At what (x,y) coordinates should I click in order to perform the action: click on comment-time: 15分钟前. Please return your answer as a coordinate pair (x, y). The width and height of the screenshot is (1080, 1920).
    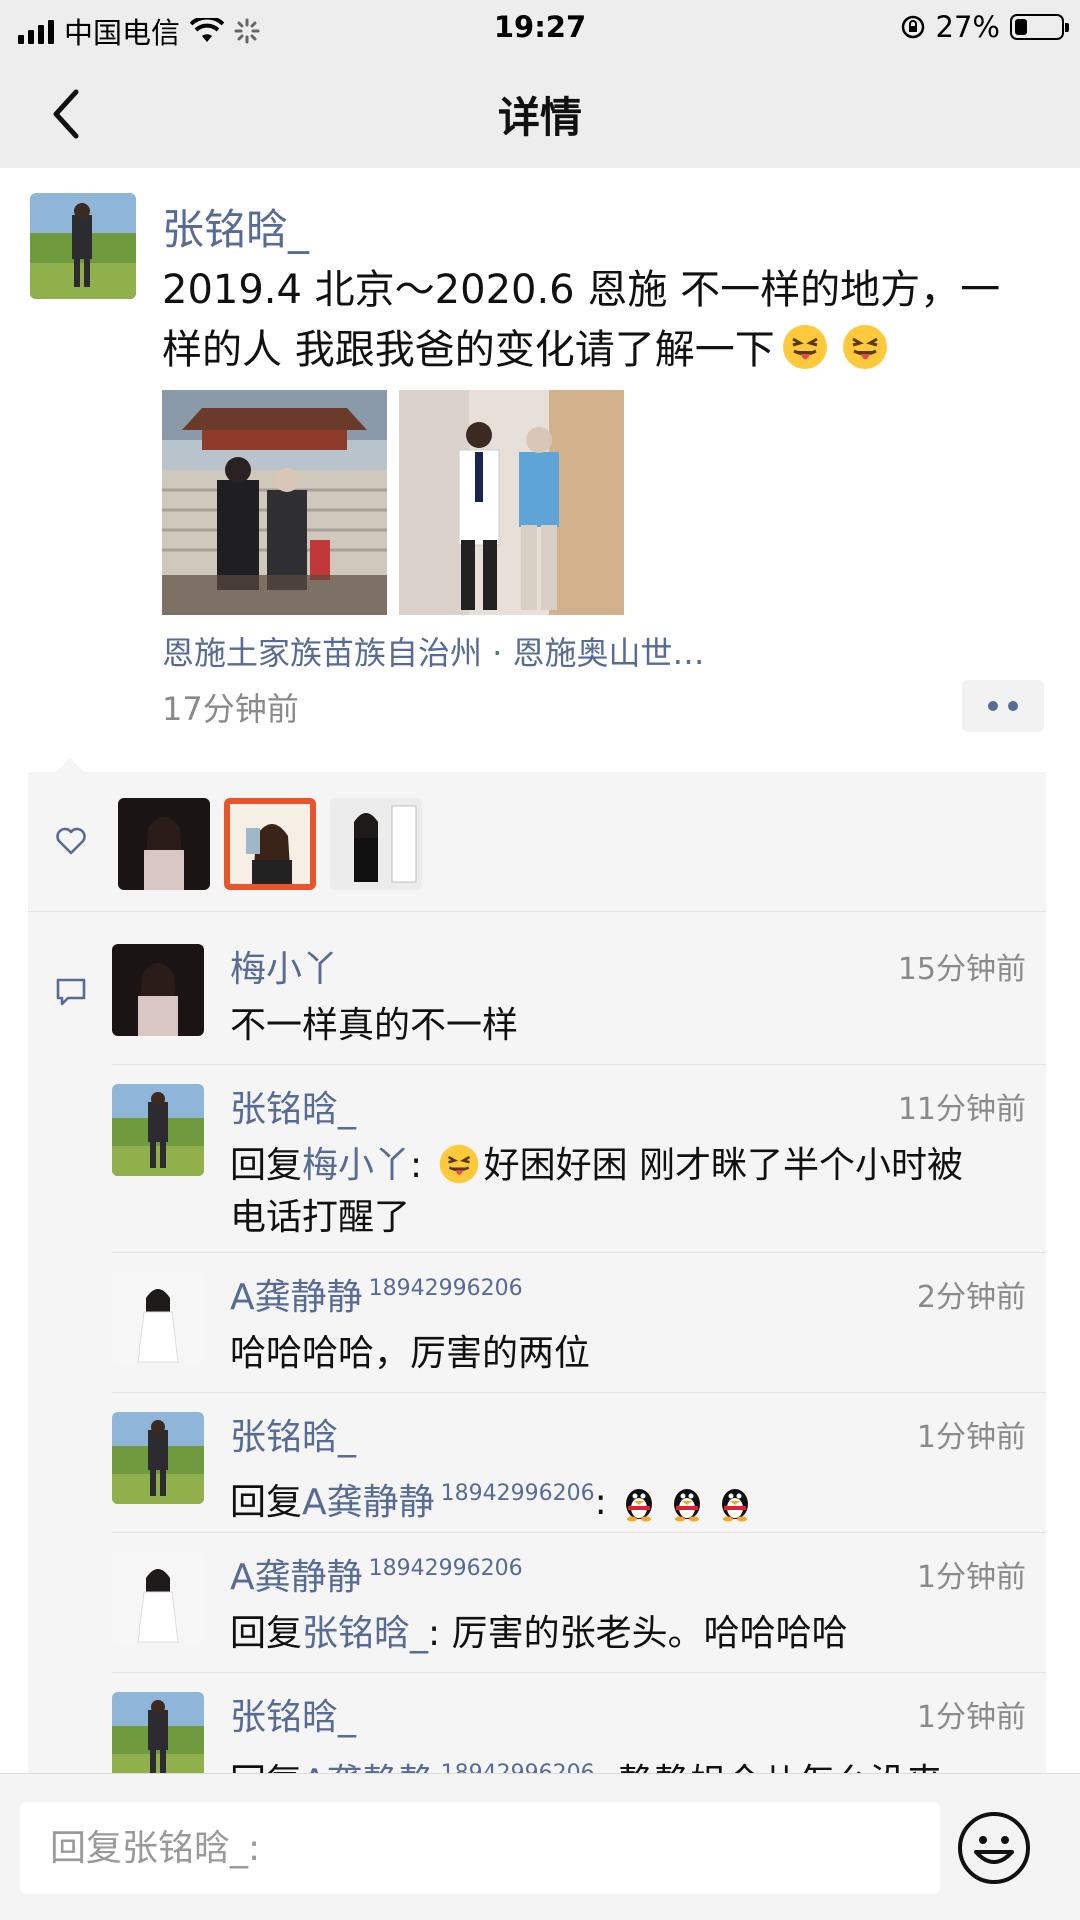
    Looking at the image, I should click on (961, 969).